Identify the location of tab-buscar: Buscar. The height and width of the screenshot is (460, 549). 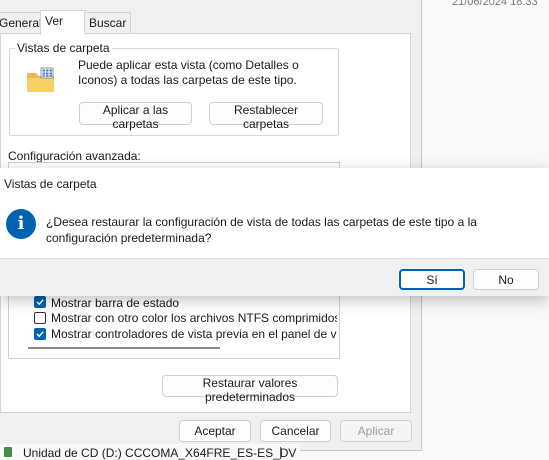
(108, 22).